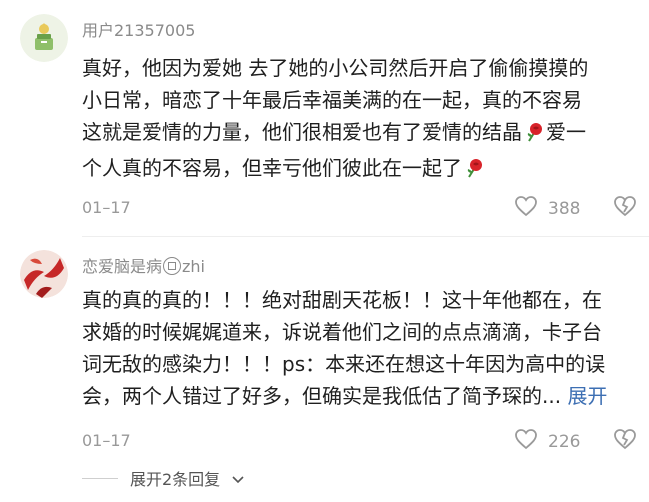  What do you see at coordinates (547, 441) in the screenshot?
I see `like-button: 226` at bounding box center [547, 441].